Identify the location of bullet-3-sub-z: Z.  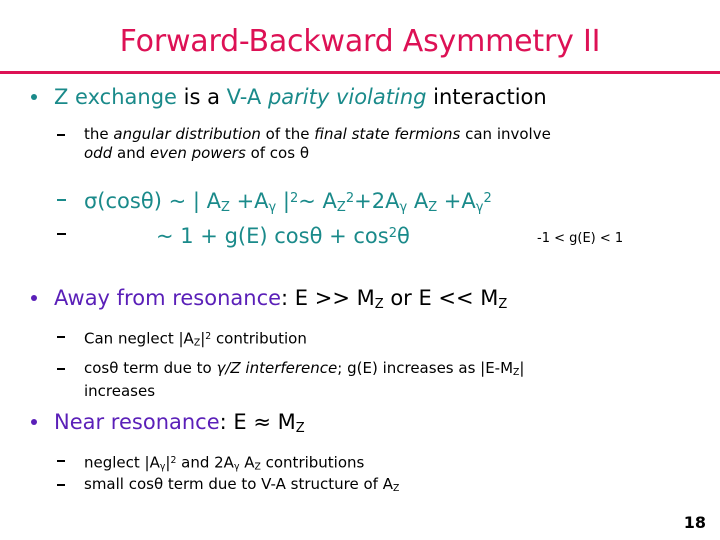
(300, 428).